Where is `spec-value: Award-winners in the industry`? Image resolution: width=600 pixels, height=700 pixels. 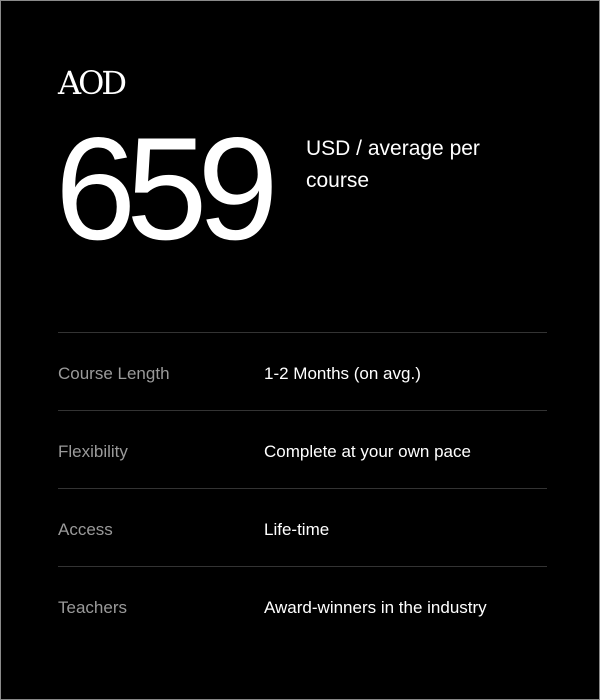 spec-value: Award-winners in the industry is located at coordinates (375, 607).